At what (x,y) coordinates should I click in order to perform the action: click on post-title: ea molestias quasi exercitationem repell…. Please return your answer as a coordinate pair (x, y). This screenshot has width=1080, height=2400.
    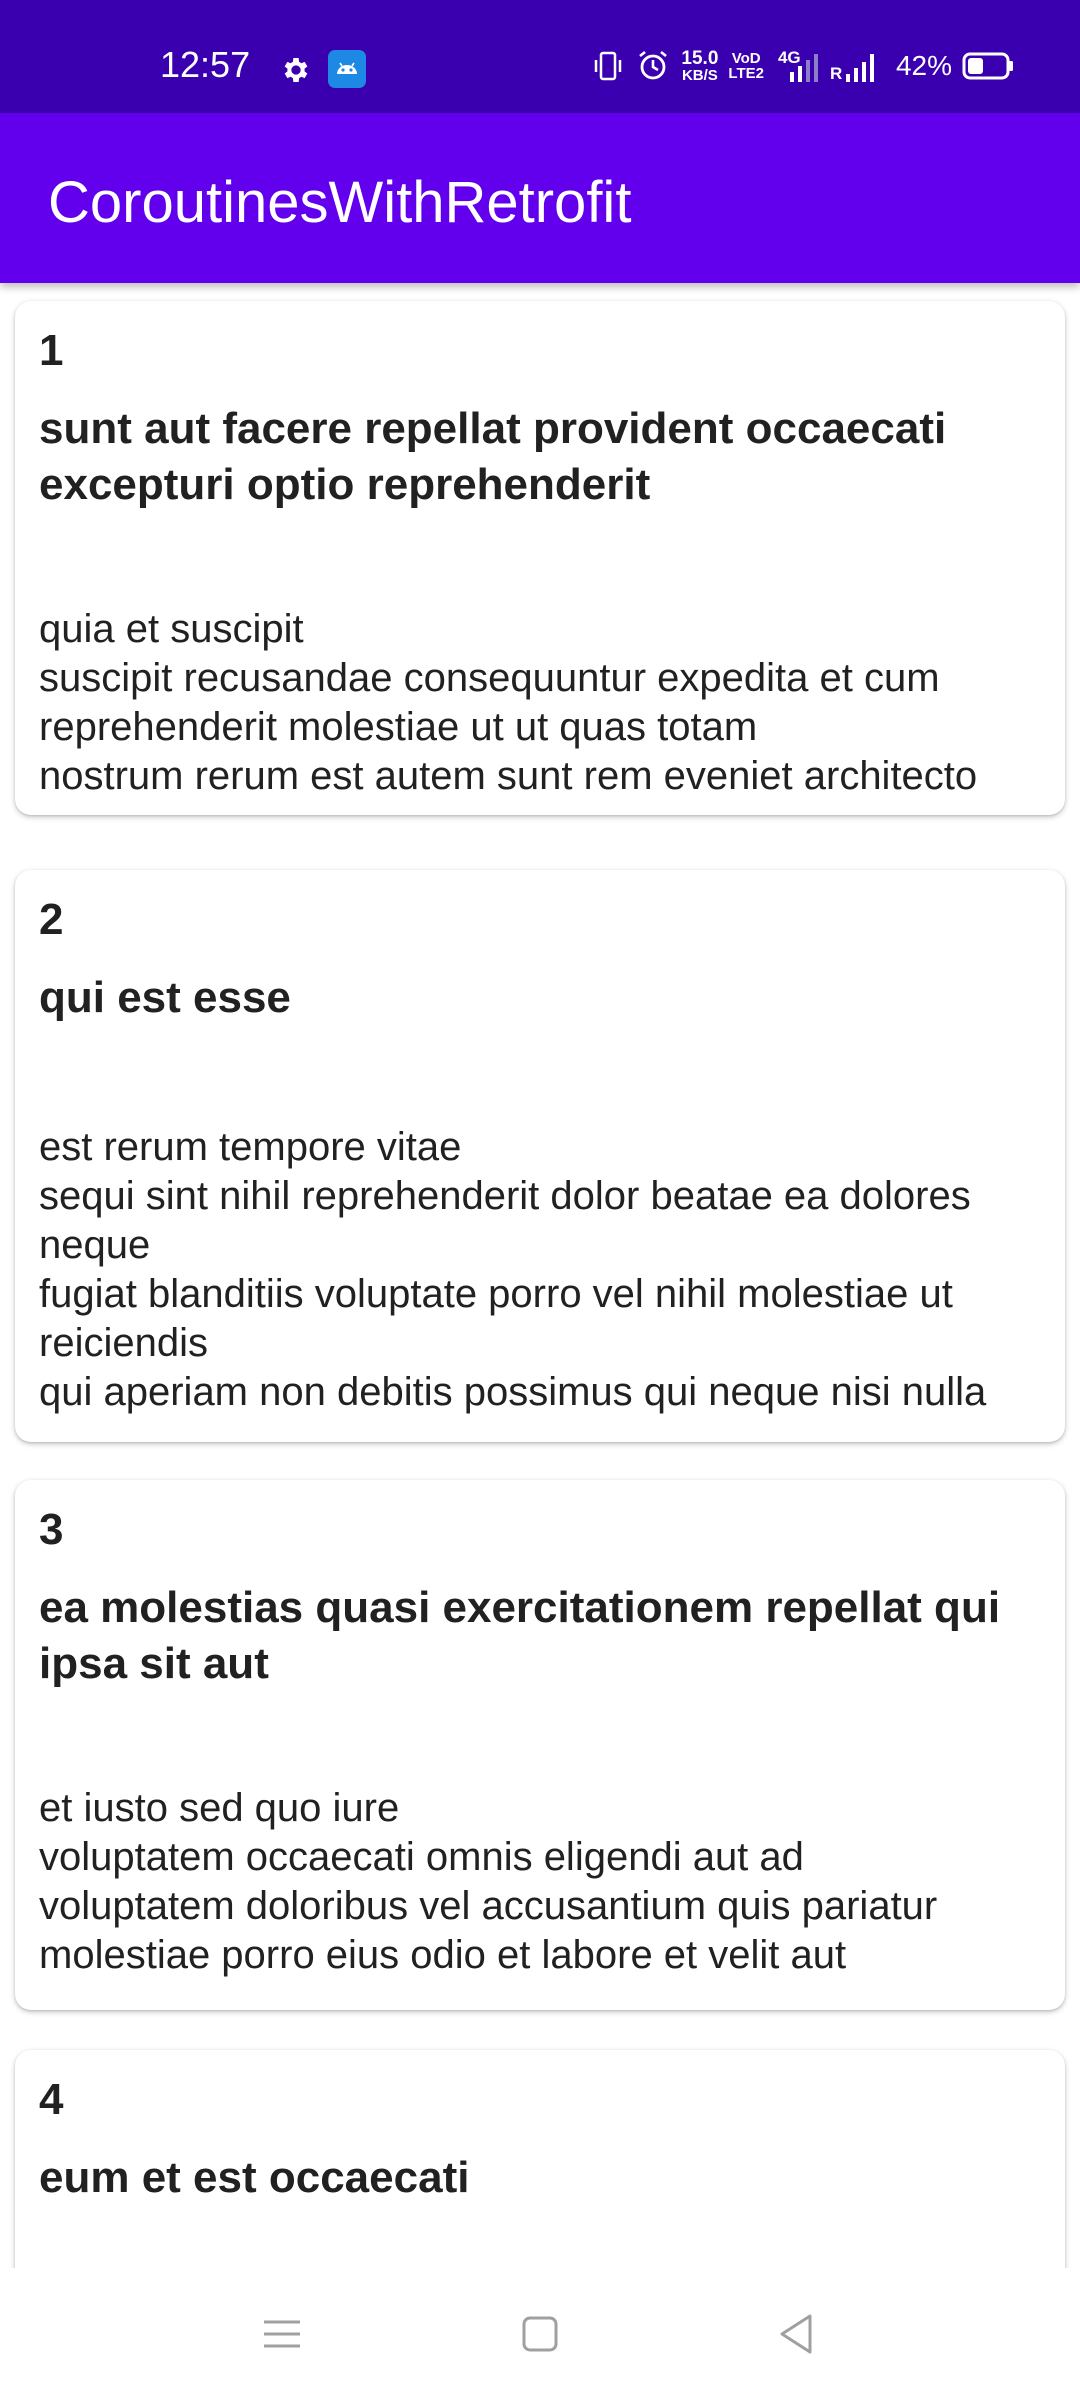
    Looking at the image, I should click on (520, 1635).